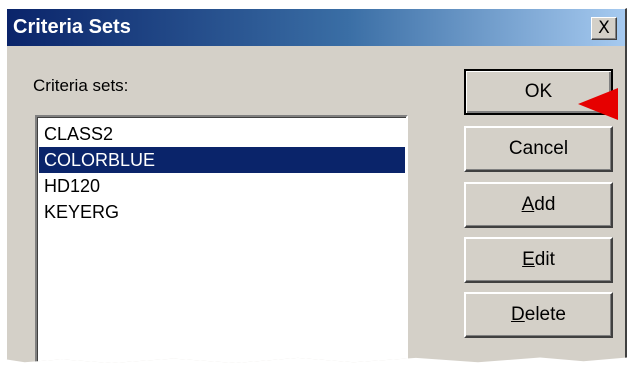  What do you see at coordinates (81, 85) in the screenshot?
I see `criteria-sets-label: Criteria sets:` at bounding box center [81, 85].